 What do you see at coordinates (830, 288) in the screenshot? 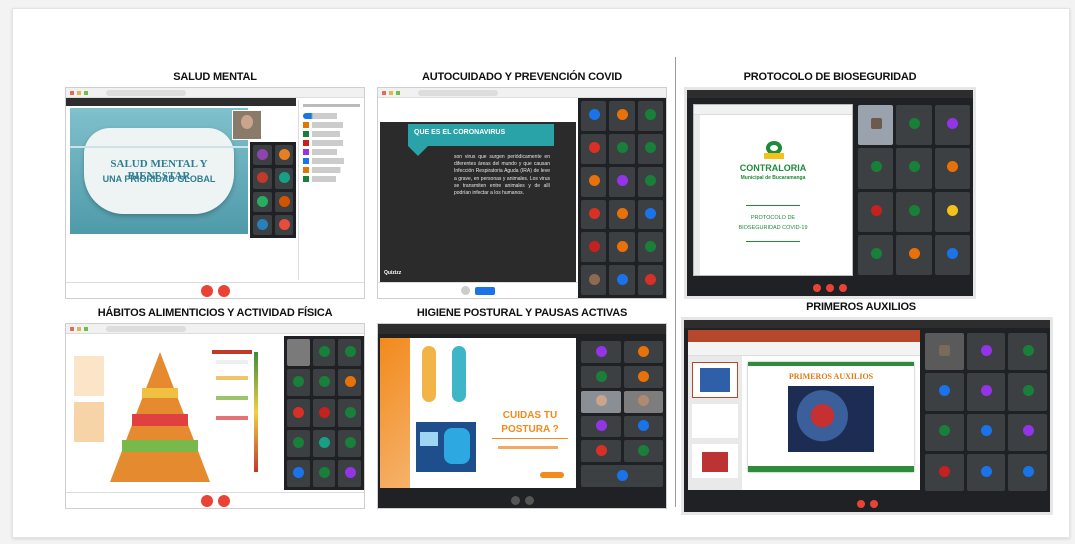
I see `camera-off-button` at bounding box center [830, 288].